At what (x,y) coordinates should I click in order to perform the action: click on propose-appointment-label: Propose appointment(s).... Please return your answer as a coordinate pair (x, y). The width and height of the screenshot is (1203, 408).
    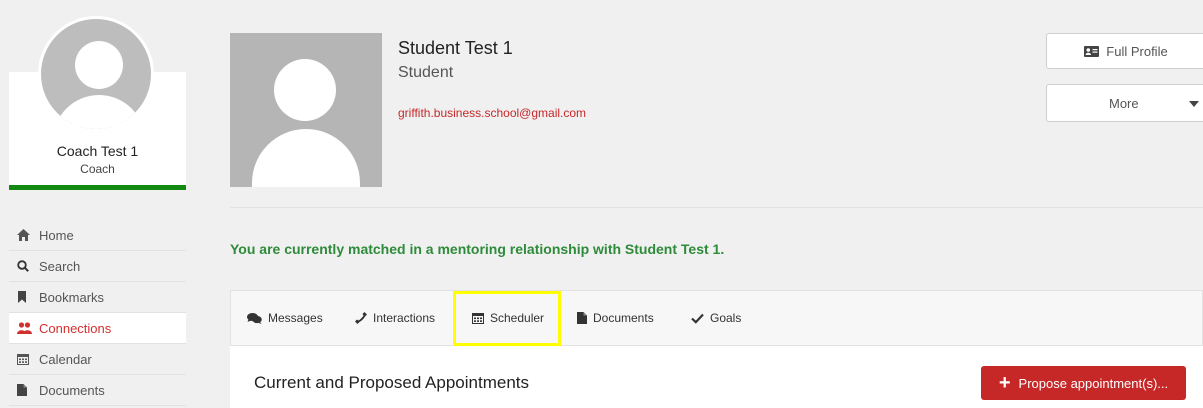
    Looking at the image, I should click on (1093, 383).